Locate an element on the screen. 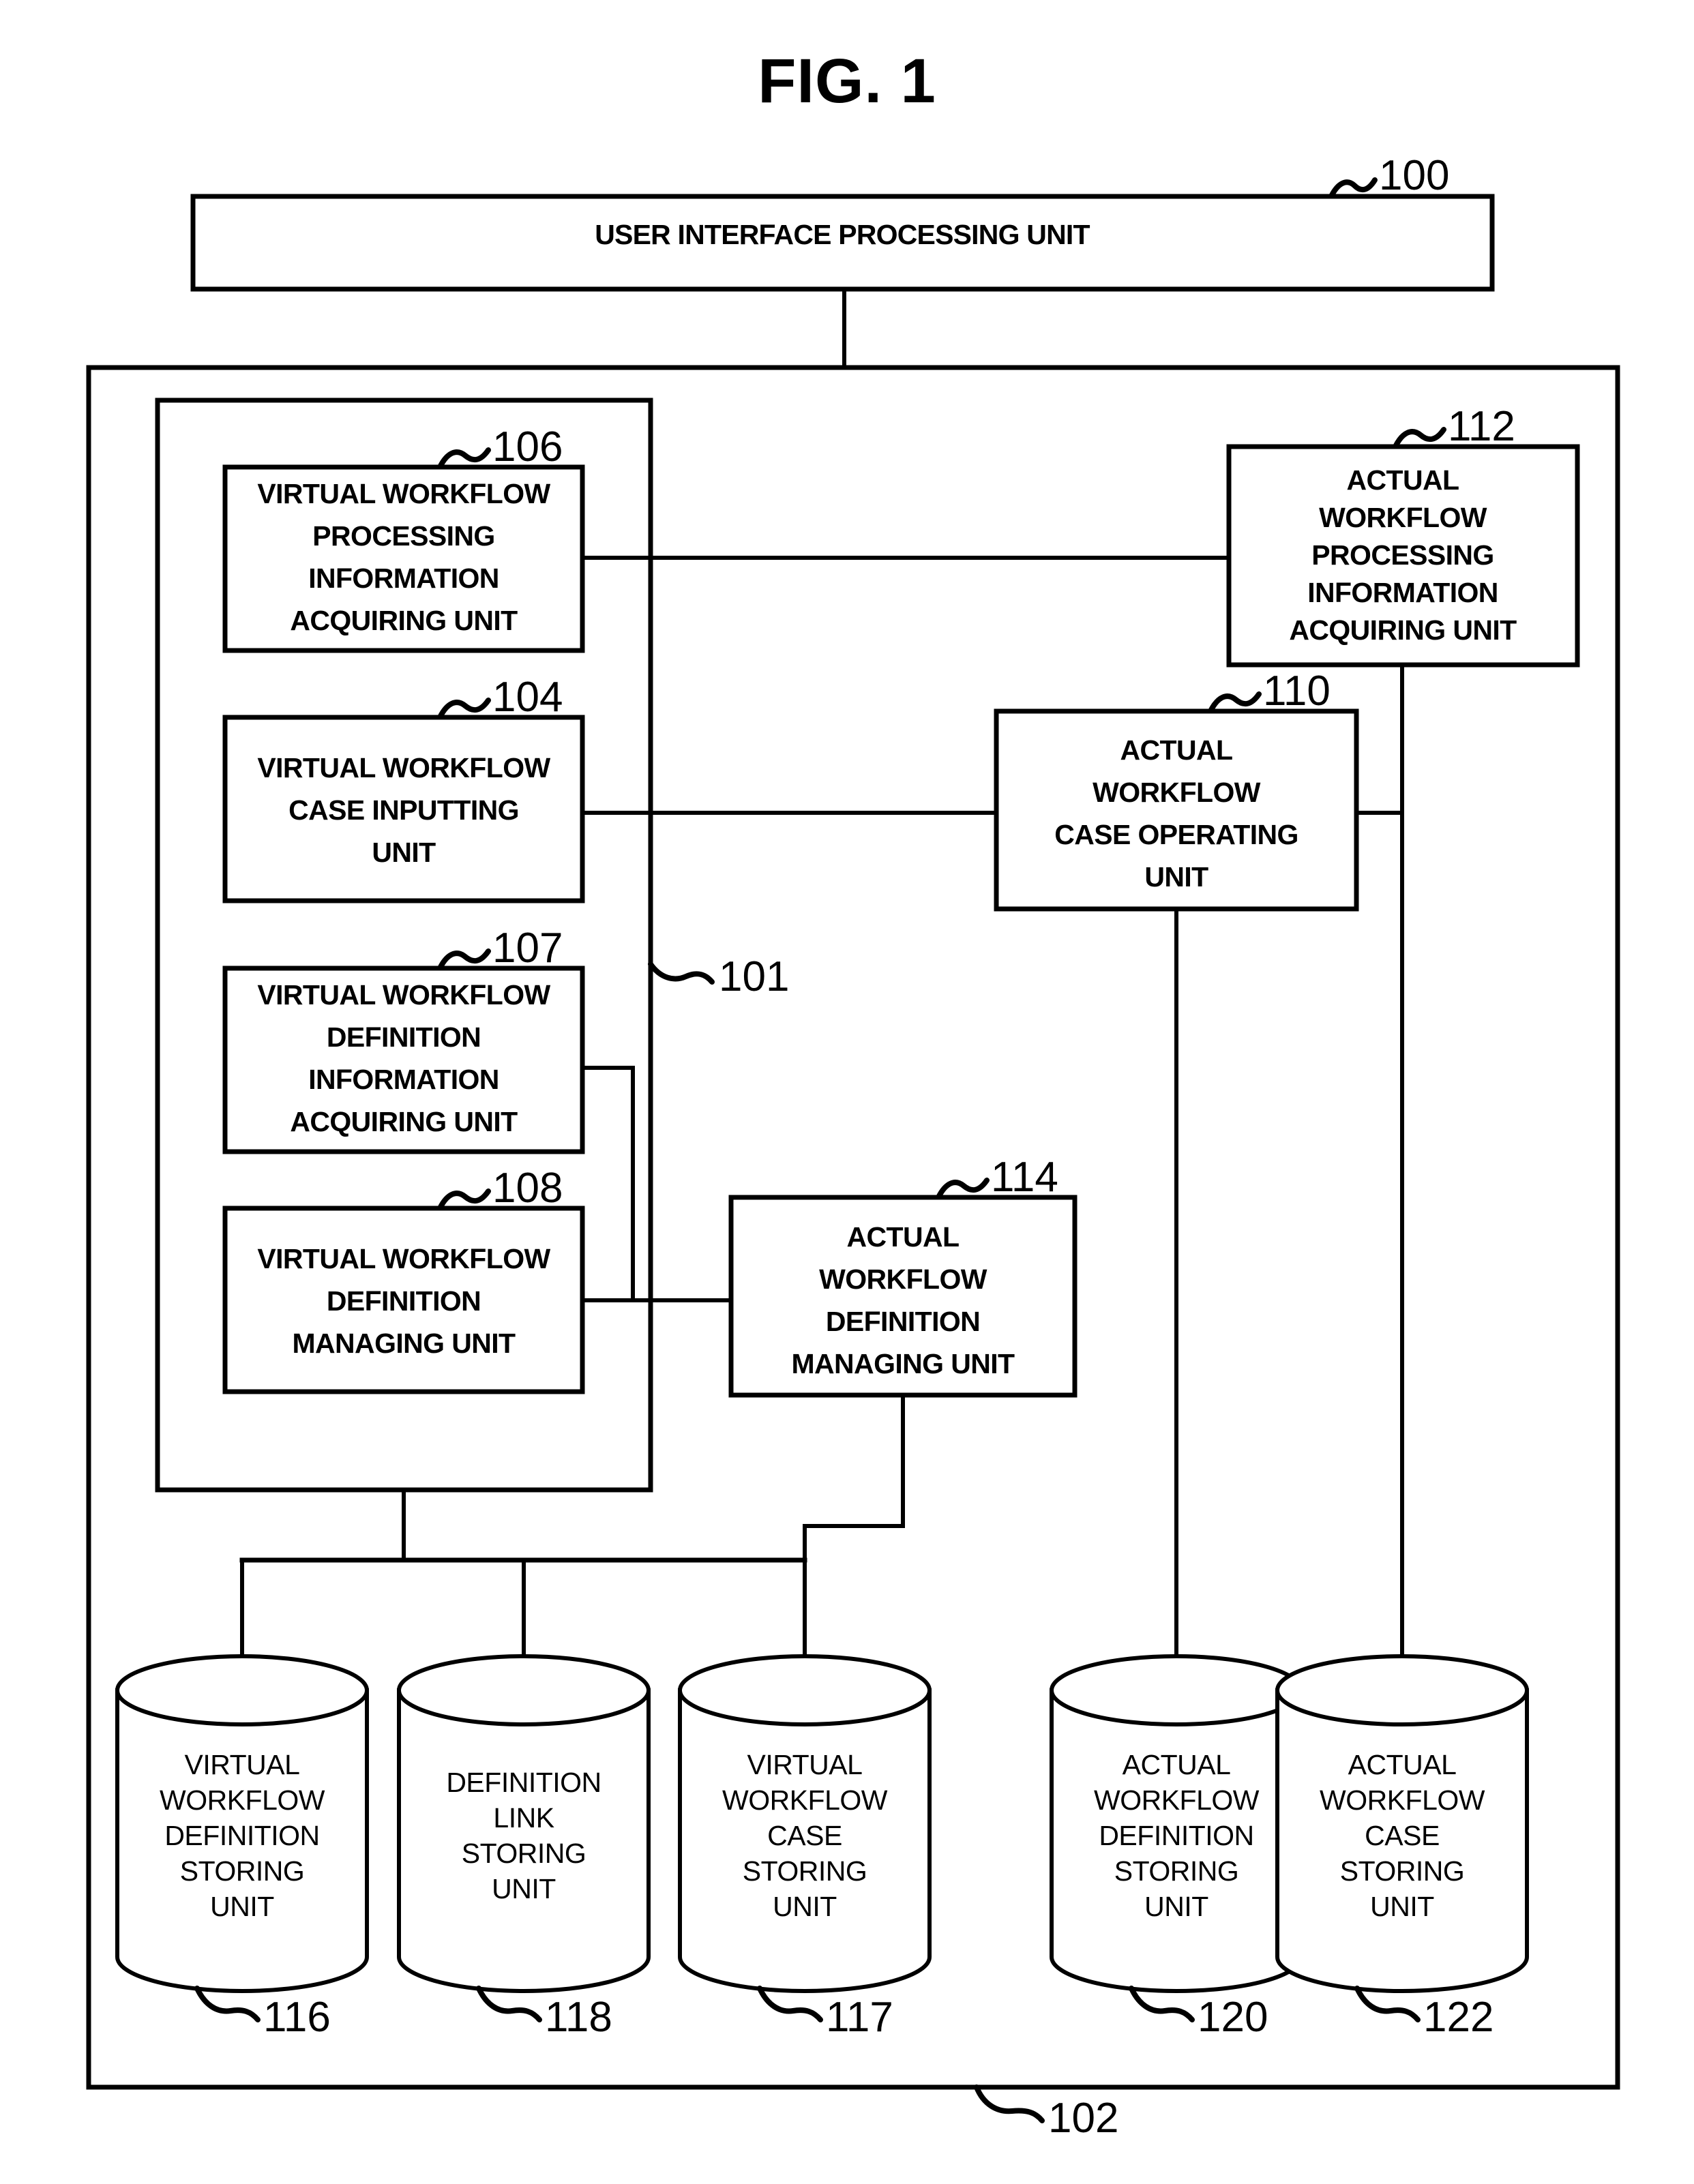 This screenshot has height=2184, width=1694. ref-102: 102 is located at coordinates (1083, 2118).